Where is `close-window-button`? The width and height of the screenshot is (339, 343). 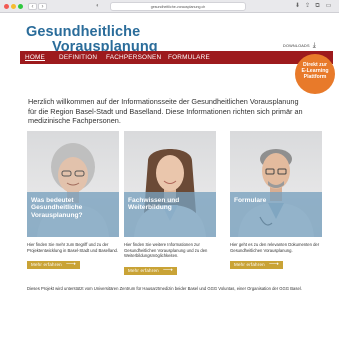 close-window-button is located at coordinates (6, 6).